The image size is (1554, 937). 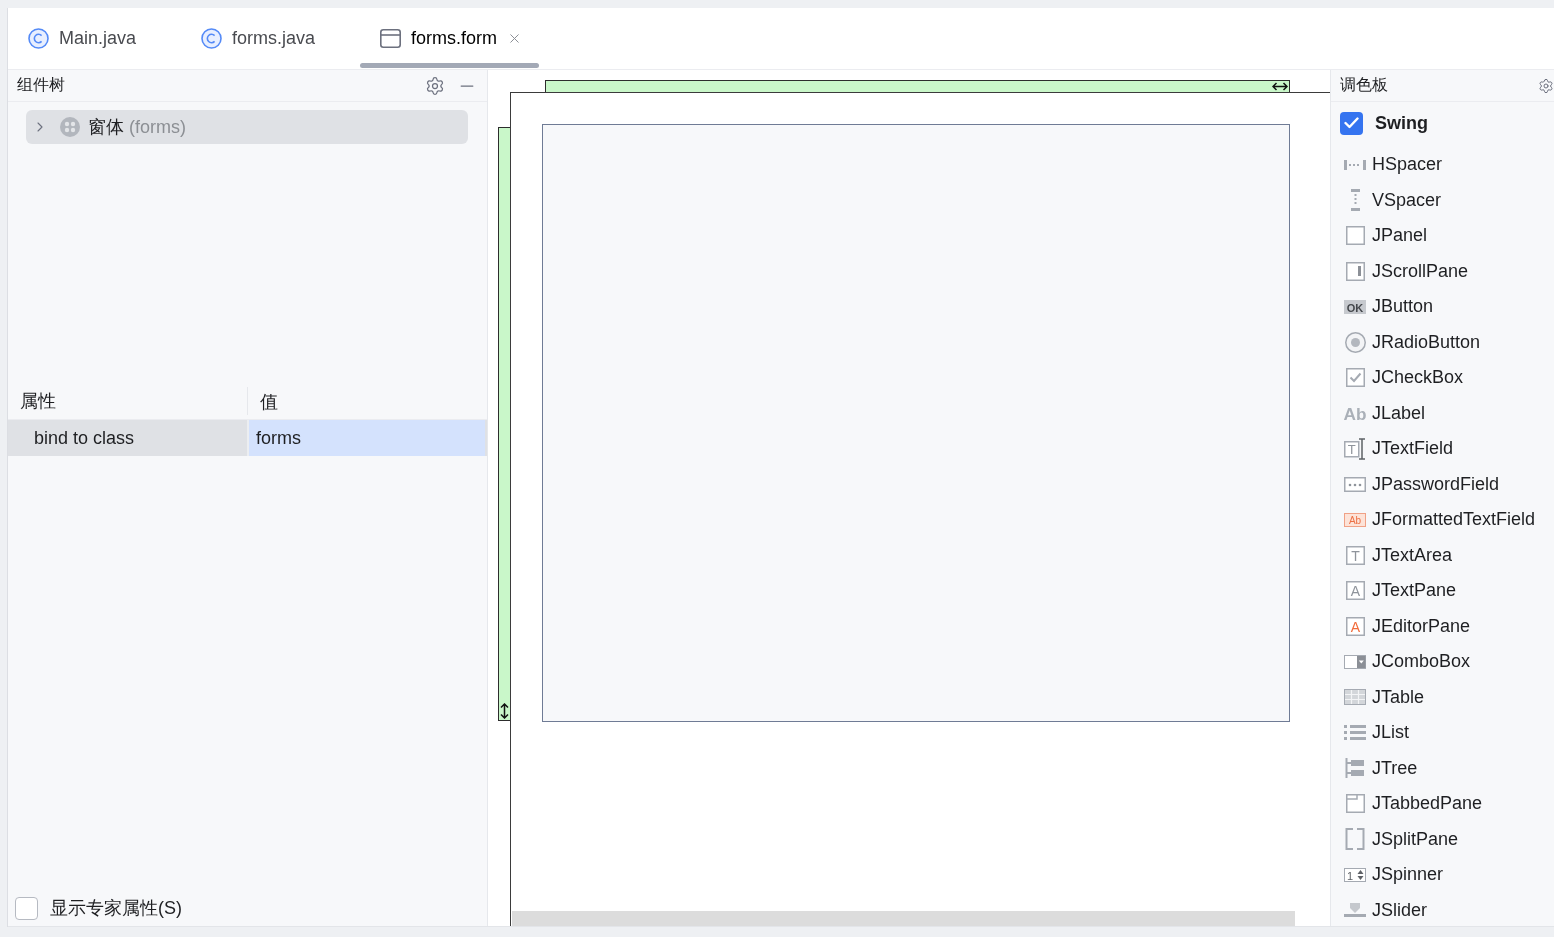 What do you see at coordinates (1442, 236) in the screenshot?
I see `palette-item: JPanel` at bounding box center [1442, 236].